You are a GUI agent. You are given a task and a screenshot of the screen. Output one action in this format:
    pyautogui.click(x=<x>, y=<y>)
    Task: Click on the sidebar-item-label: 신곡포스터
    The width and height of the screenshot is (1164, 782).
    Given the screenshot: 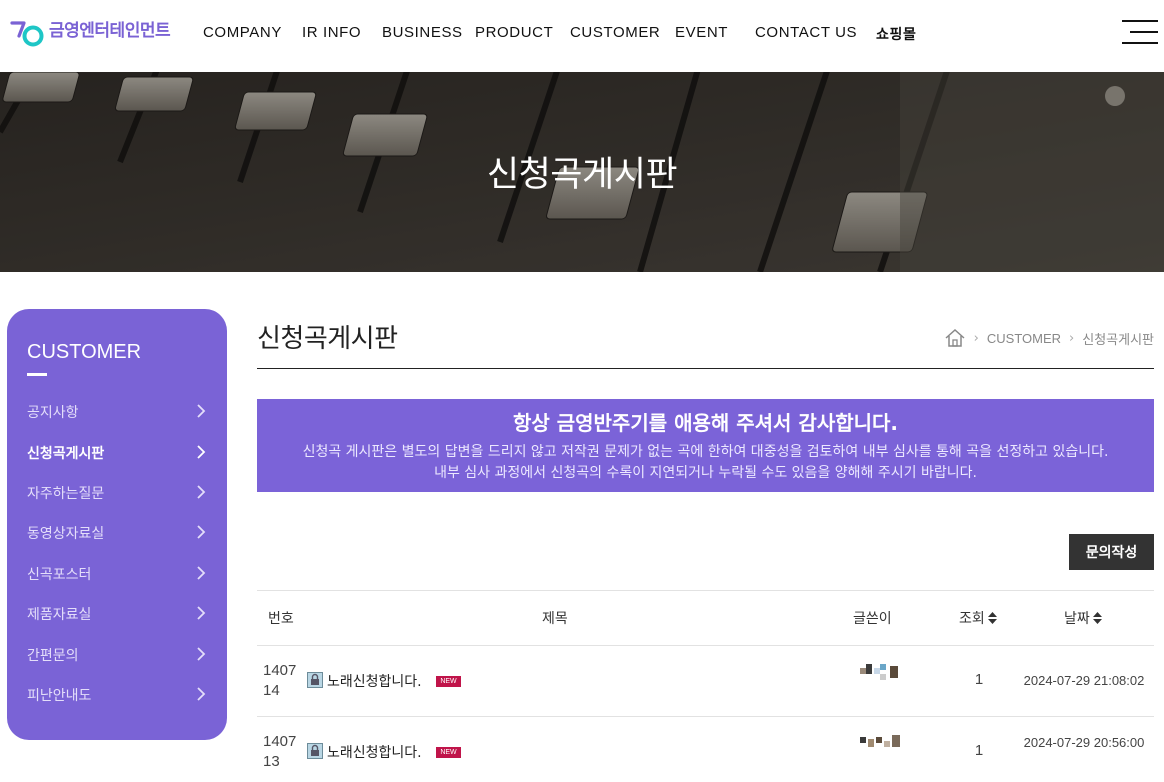 What is the action you would take?
    pyautogui.click(x=59, y=575)
    